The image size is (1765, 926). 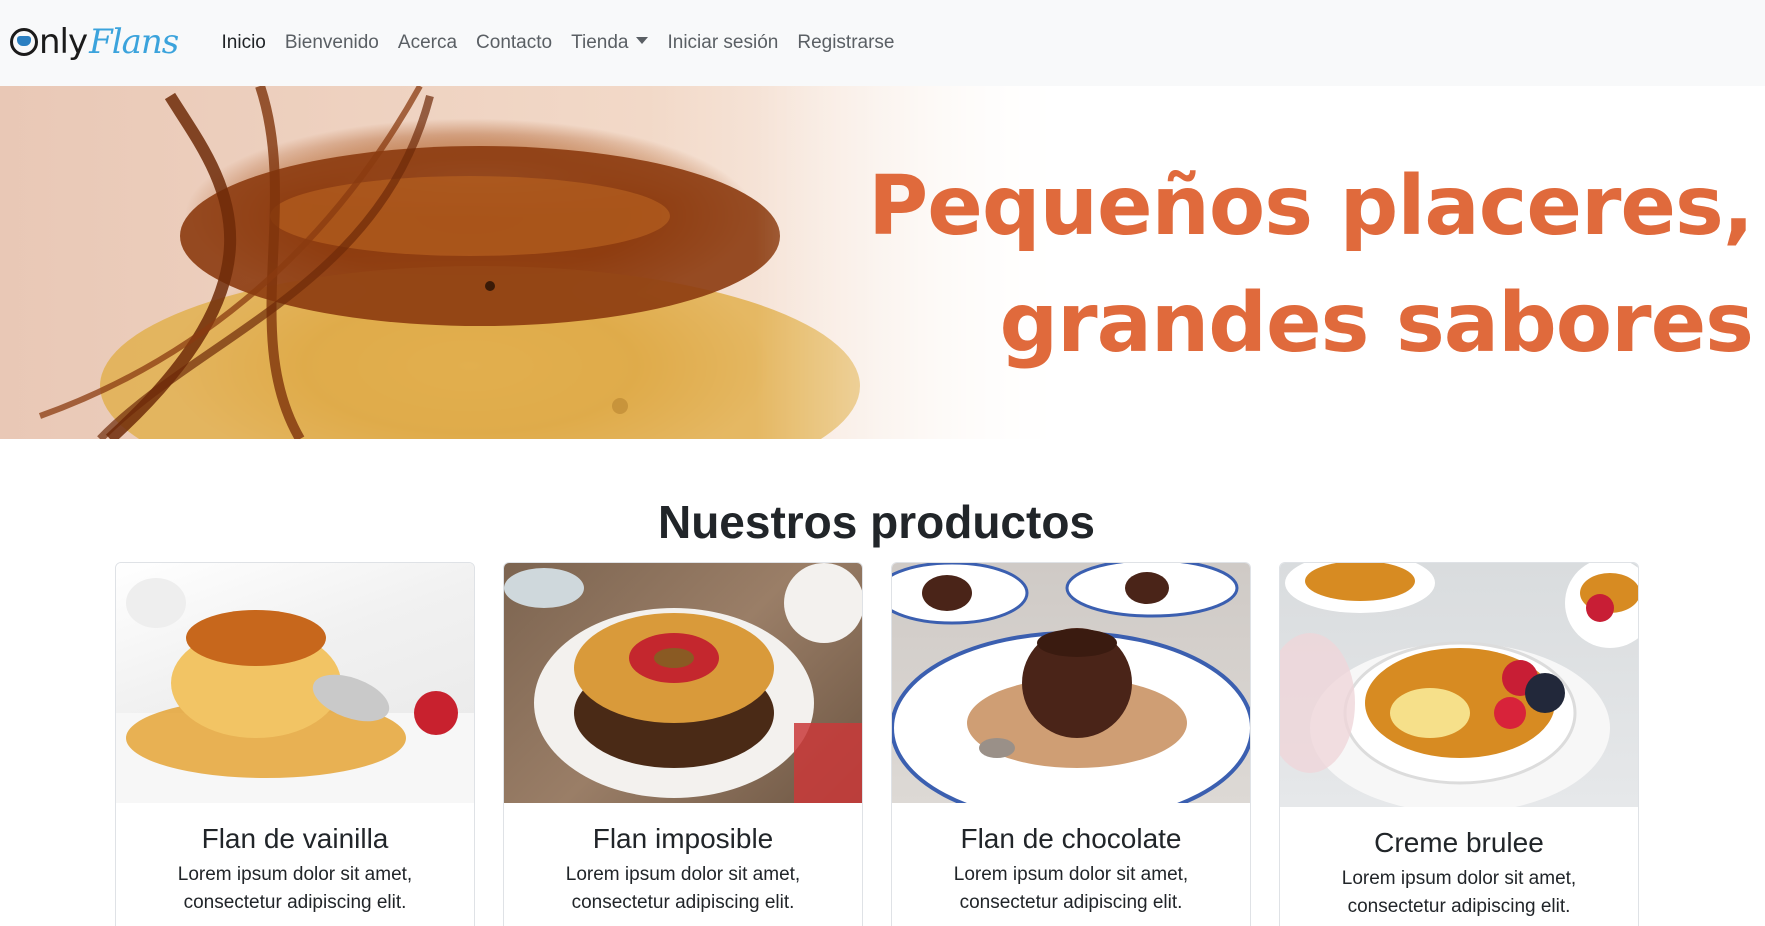 I want to click on caret-down-icon, so click(x=642, y=40).